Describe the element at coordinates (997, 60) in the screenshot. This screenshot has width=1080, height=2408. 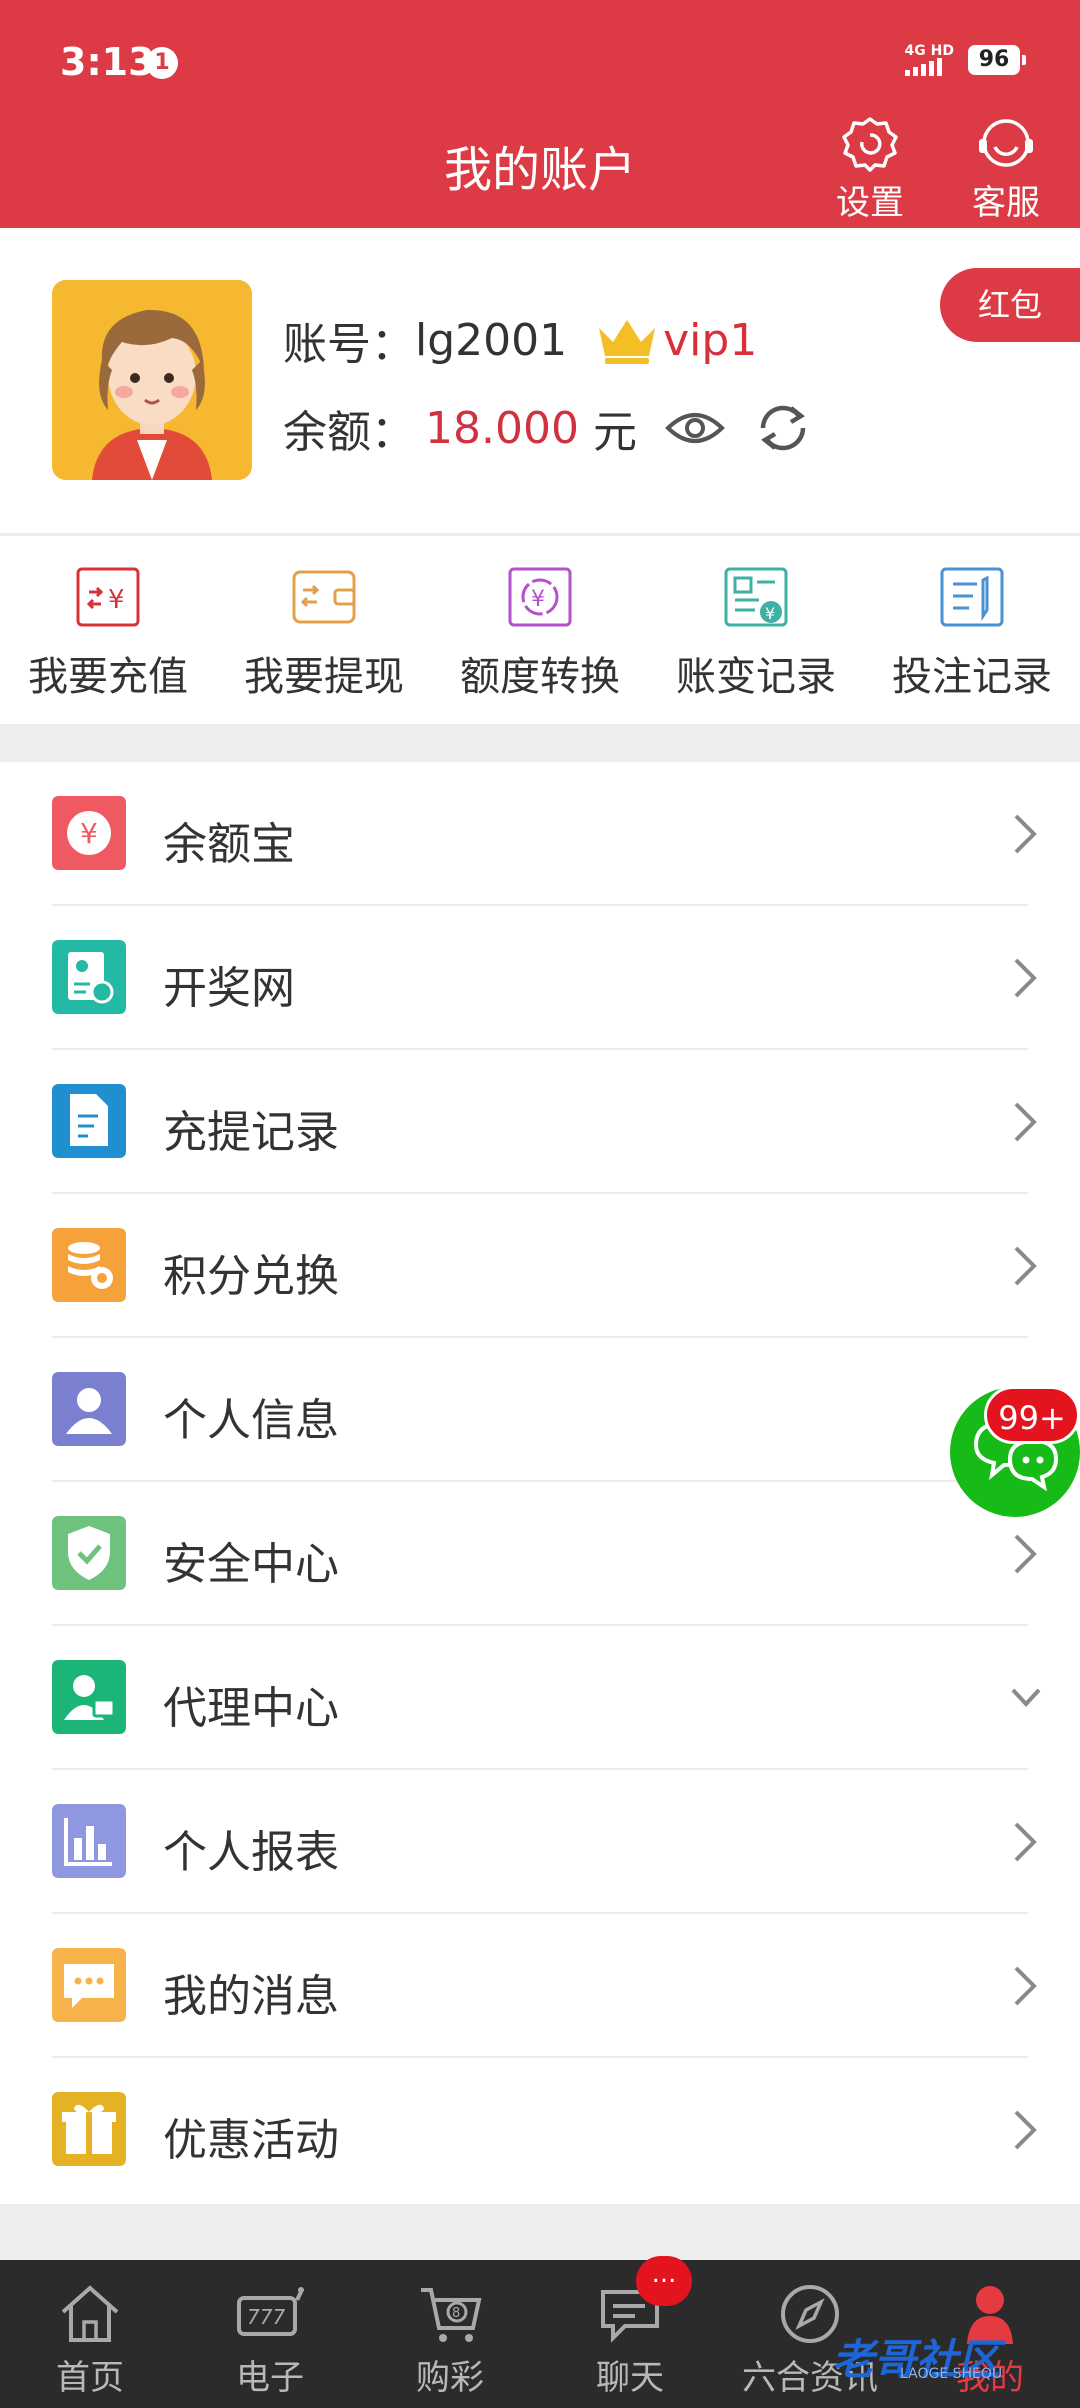
I see `battery-icon: 96` at that location.